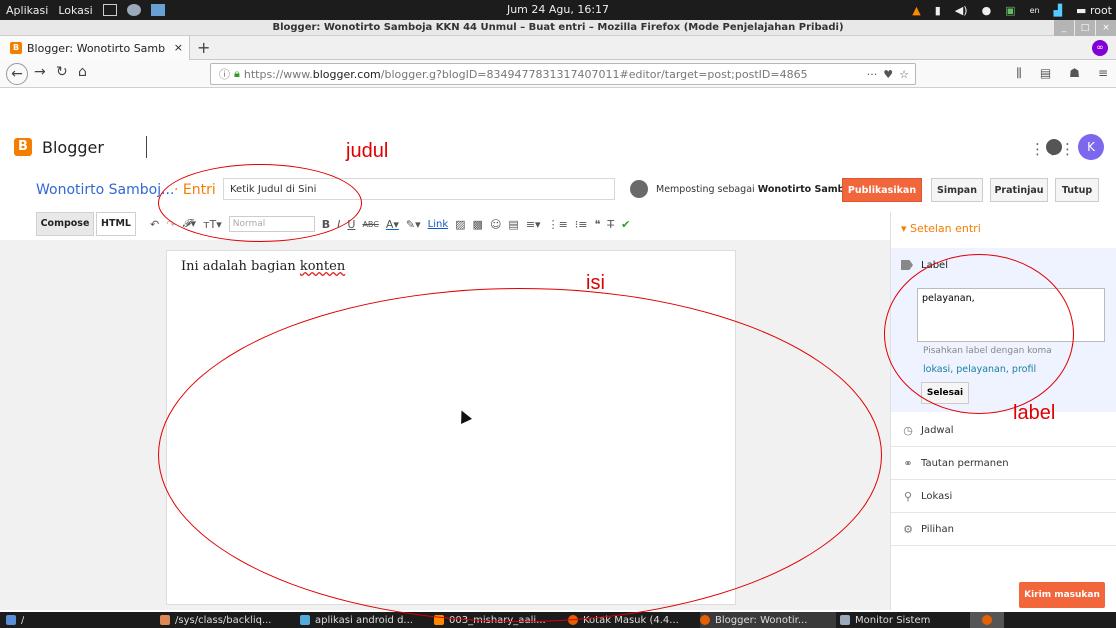 This screenshot has width=1116, height=628. What do you see at coordinates (533, 224) in the screenshot?
I see `align-icon: ≡▾` at bounding box center [533, 224].